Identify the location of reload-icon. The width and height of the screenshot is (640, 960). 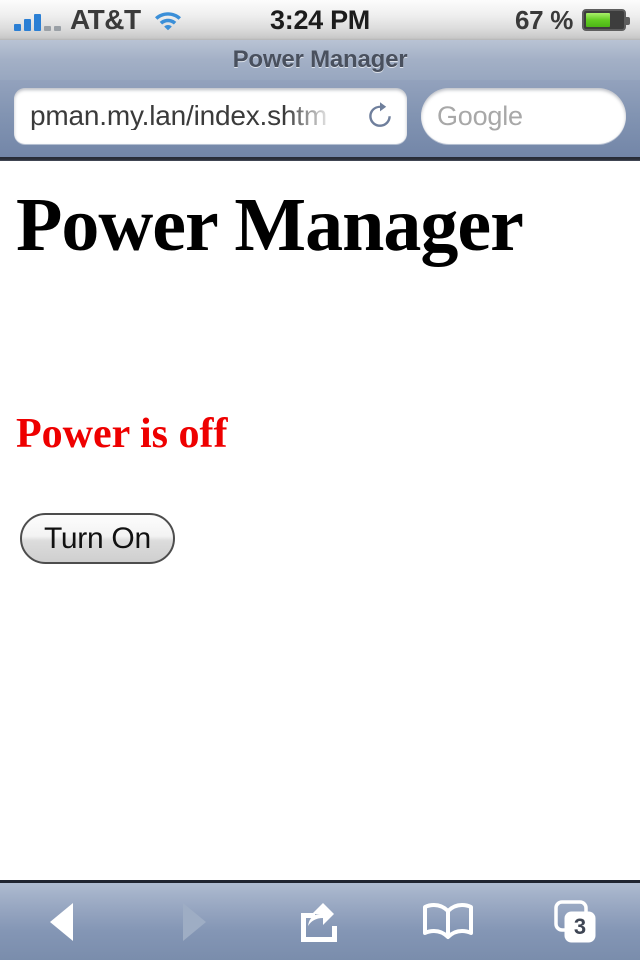
(380, 116).